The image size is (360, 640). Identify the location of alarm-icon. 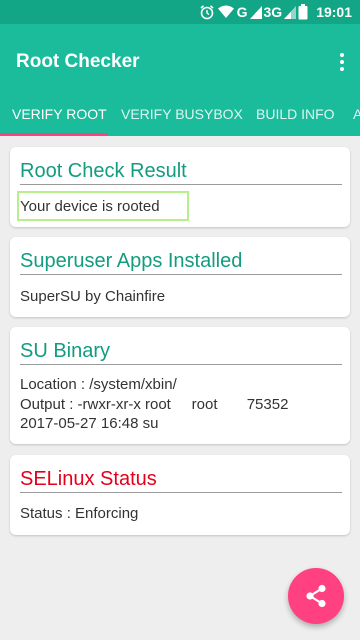
(207, 12).